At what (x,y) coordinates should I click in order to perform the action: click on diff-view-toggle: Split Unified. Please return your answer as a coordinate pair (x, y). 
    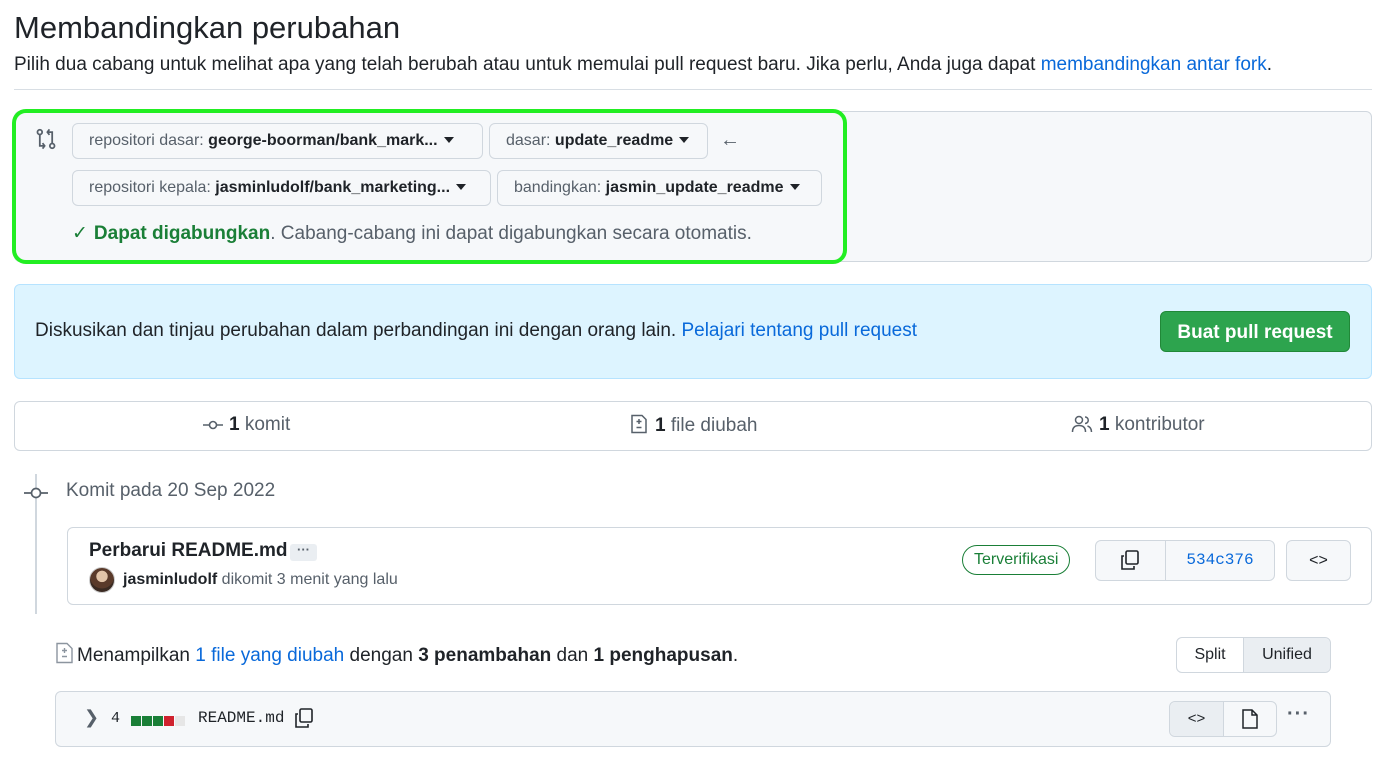
    Looking at the image, I should click on (1253, 655).